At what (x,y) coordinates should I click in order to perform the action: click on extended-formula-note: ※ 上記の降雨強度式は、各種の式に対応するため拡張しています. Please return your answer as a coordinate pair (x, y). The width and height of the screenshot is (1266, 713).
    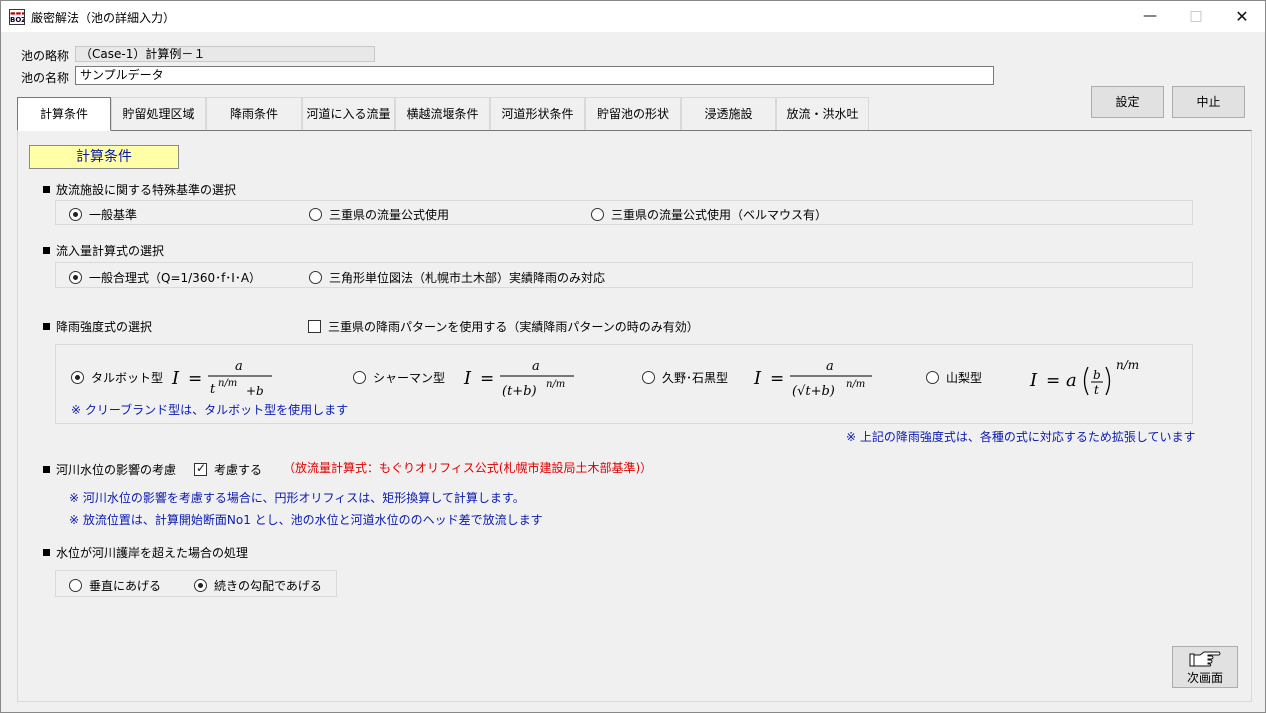
    Looking at the image, I should click on (1021, 437).